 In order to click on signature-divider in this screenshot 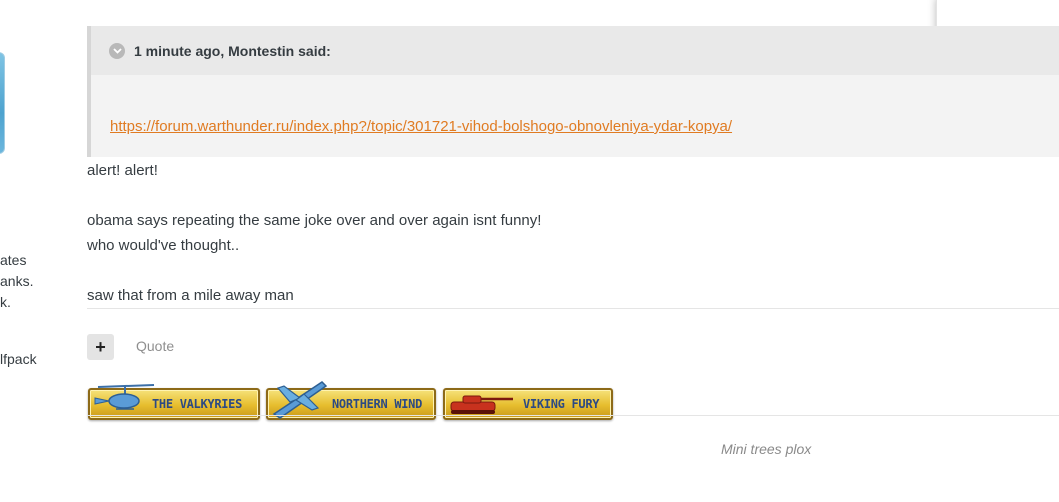, I will do `click(573, 415)`.